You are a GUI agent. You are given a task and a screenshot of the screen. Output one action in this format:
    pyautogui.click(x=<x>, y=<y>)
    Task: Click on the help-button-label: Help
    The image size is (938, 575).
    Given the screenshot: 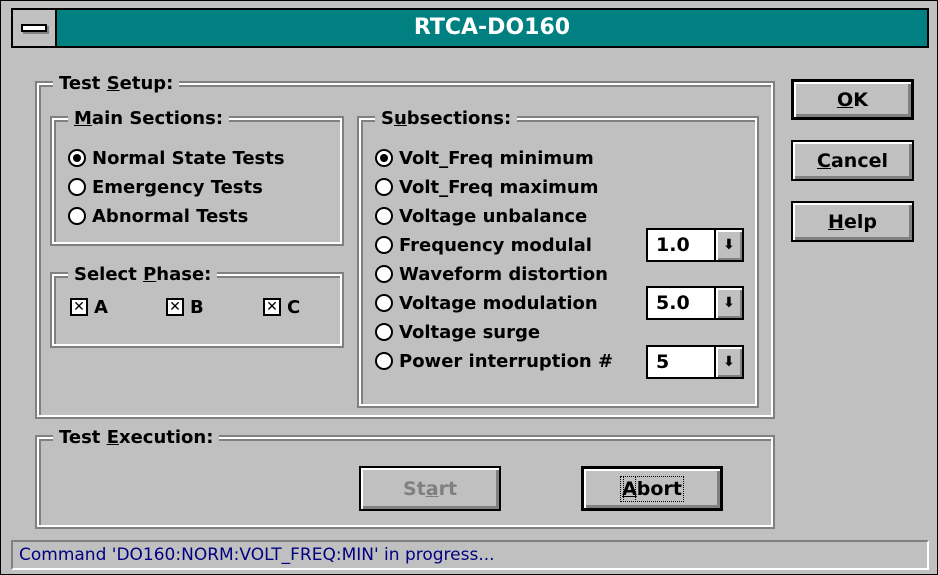 What is the action you would take?
    pyautogui.click(x=852, y=221)
    